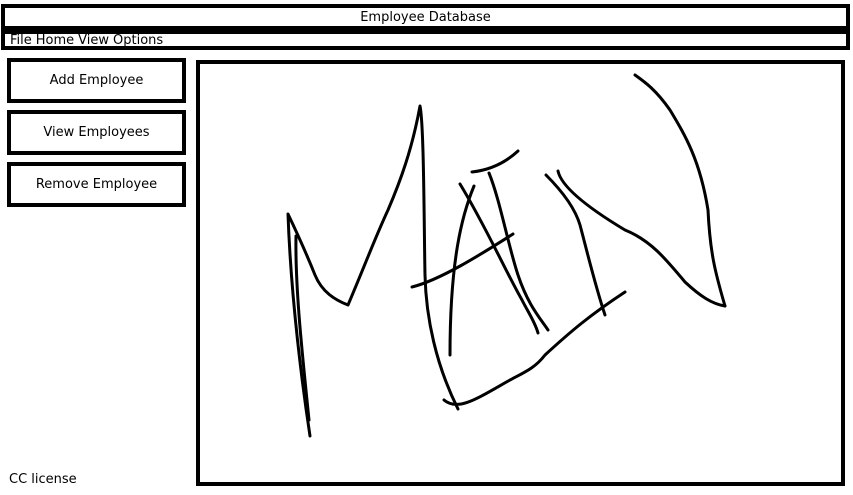 The width and height of the screenshot is (853, 495). I want to click on sketch-letter-a-crossbar, so click(462, 260).